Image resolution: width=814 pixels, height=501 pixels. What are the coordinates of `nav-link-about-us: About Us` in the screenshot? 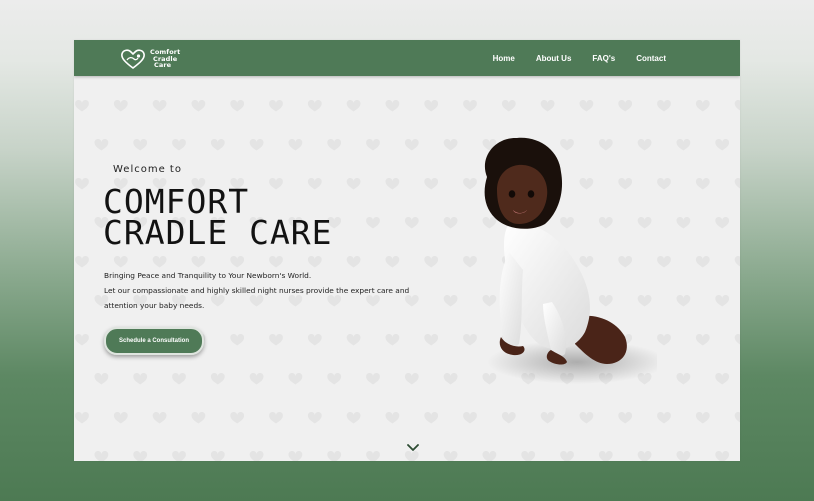 It's located at (554, 58).